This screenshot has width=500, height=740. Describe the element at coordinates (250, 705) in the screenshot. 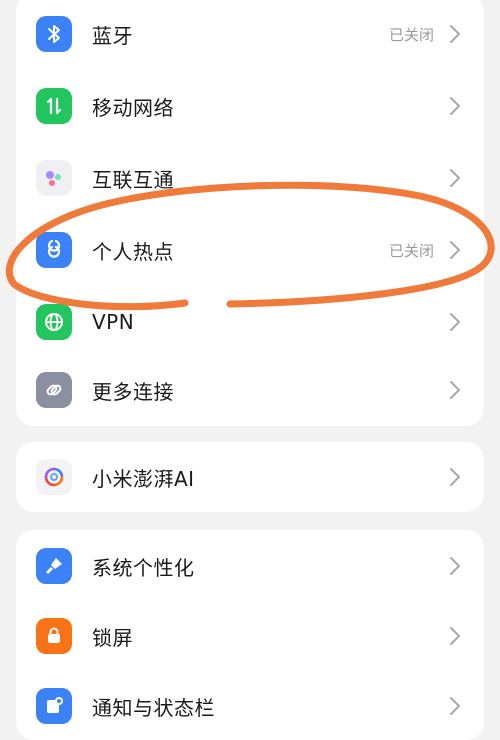

I see `notification-row: 通知与状态栏` at that location.